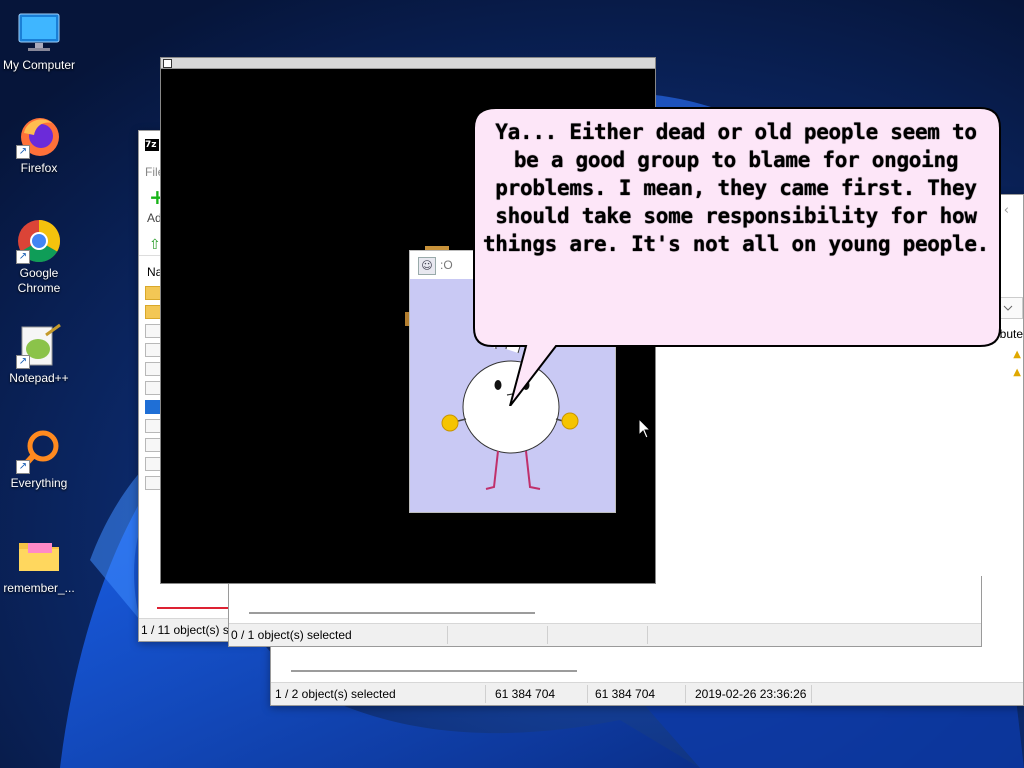 The height and width of the screenshot is (768, 1024). I want to click on scroll-up-icon: ▲, so click(1017, 354).